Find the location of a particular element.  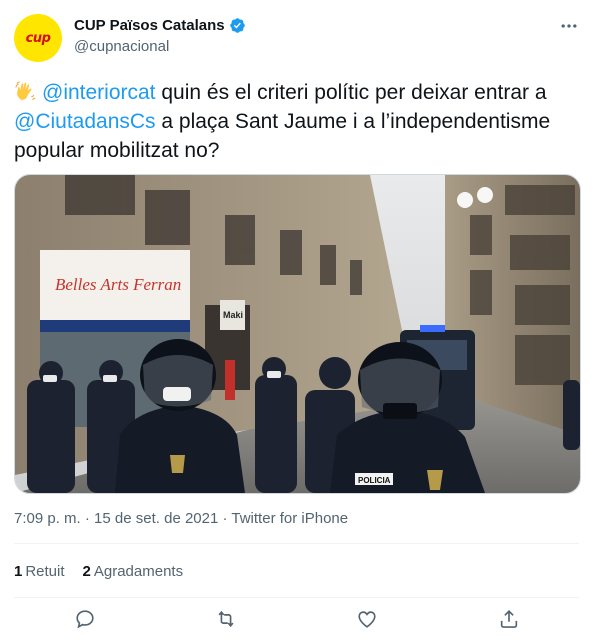

like-icon is located at coordinates (367, 619).